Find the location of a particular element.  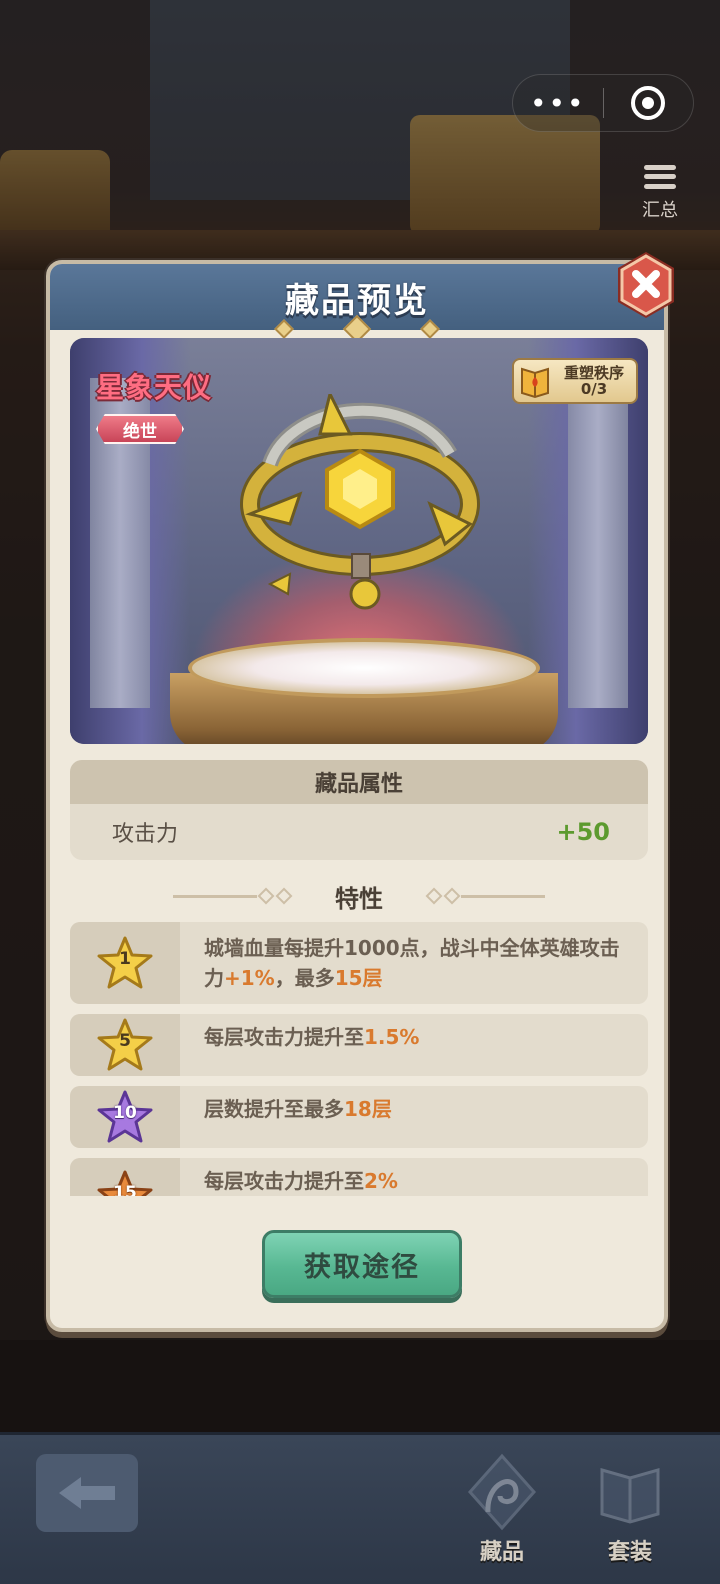

star-icon: 15 is located at coordinates (125, 1182).